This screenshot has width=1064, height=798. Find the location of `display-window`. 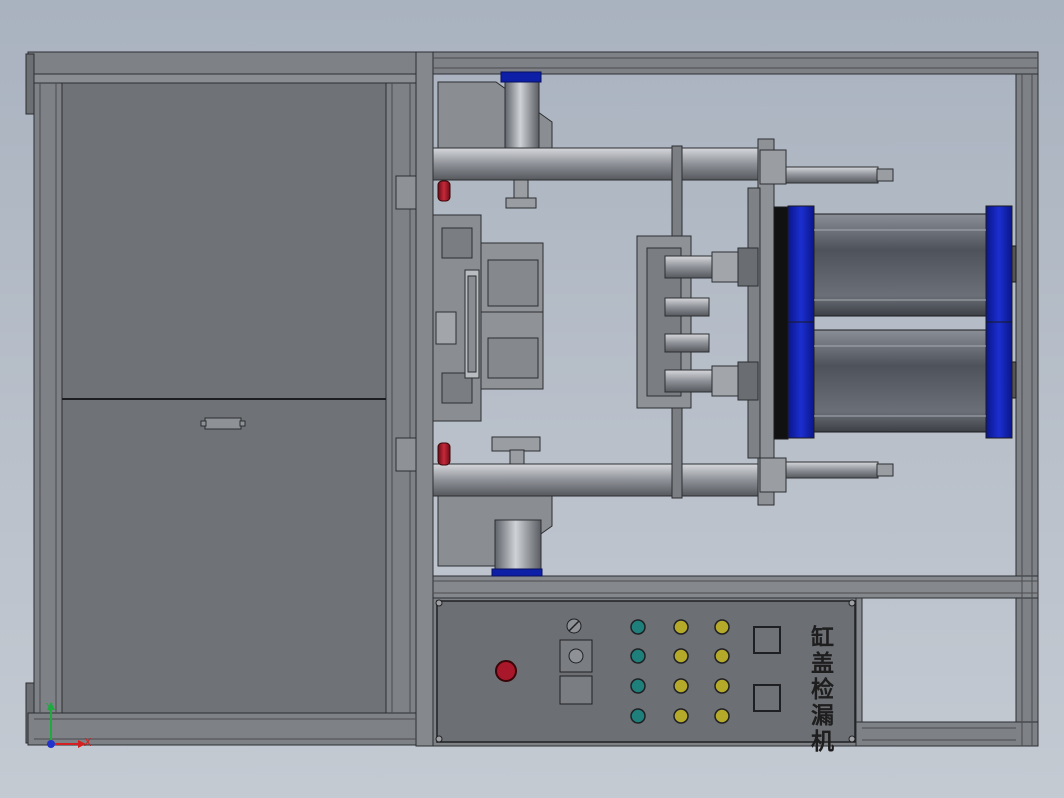

display-window is located at coordinates (576, 690).